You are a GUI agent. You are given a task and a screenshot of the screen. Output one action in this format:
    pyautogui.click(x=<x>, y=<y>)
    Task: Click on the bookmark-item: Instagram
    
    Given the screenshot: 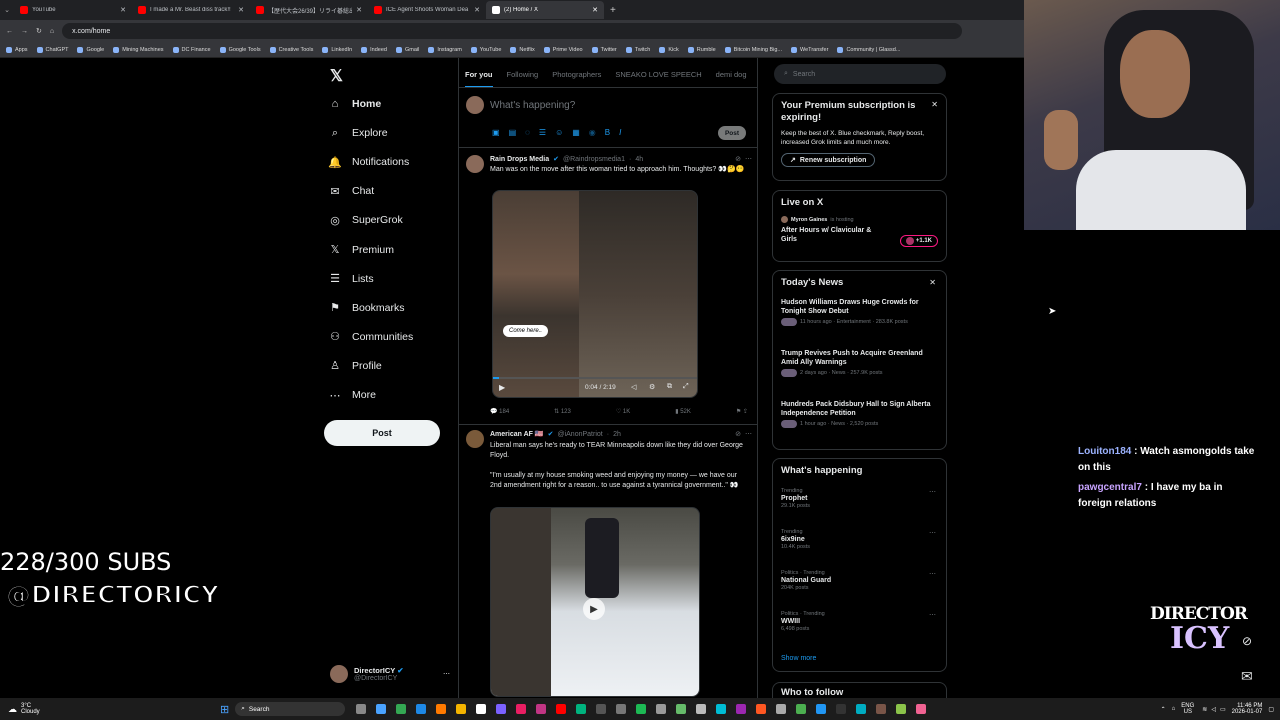 What is the action you would take?
    pyautogui.click(x=445, y=49)
    